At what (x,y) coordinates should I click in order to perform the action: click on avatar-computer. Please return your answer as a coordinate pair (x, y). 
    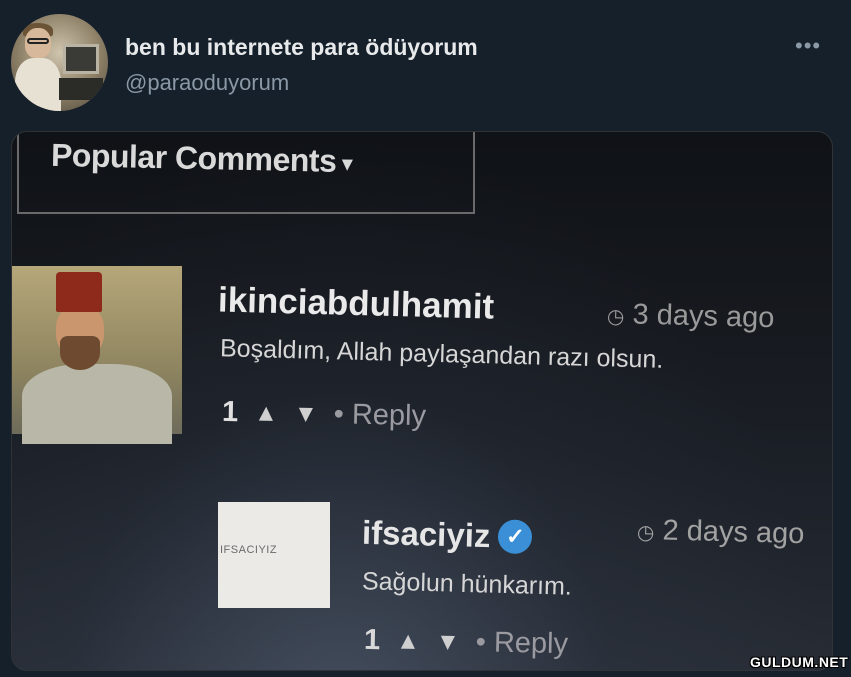
    Looking at the image, I should click on (81, 59).